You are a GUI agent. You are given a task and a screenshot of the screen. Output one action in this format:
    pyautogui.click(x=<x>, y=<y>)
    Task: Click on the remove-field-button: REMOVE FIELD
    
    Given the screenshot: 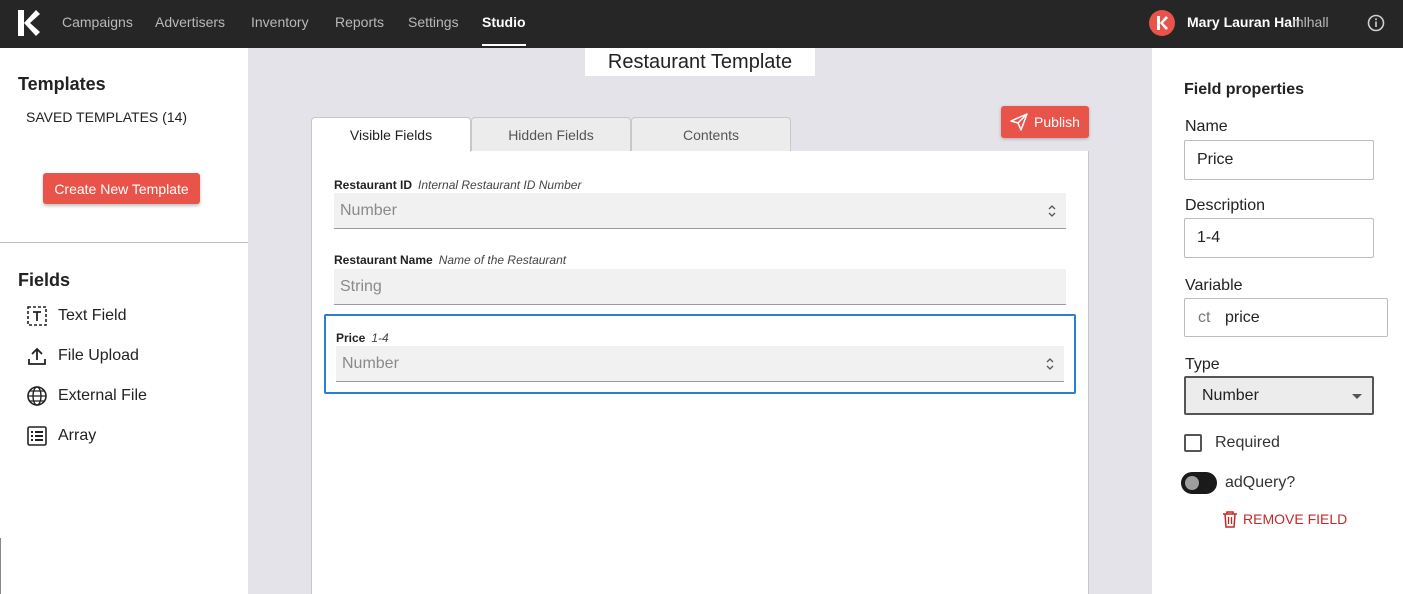 What is the action you would take?
    pyautogui.click(x=1284, y=519)
    